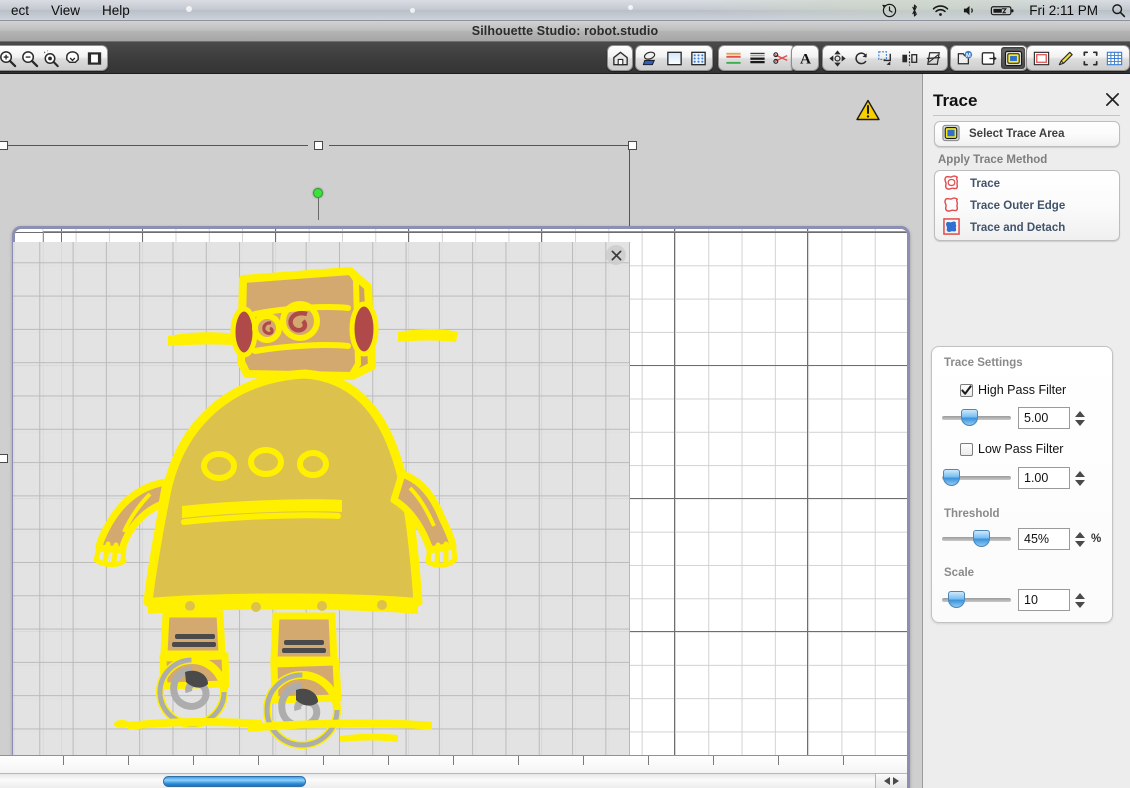 The image size is (1130, 788). Describe the element at coordinates (969, 417) in the screenshot. I see `high-pass-filter-slider-knob` at that location.